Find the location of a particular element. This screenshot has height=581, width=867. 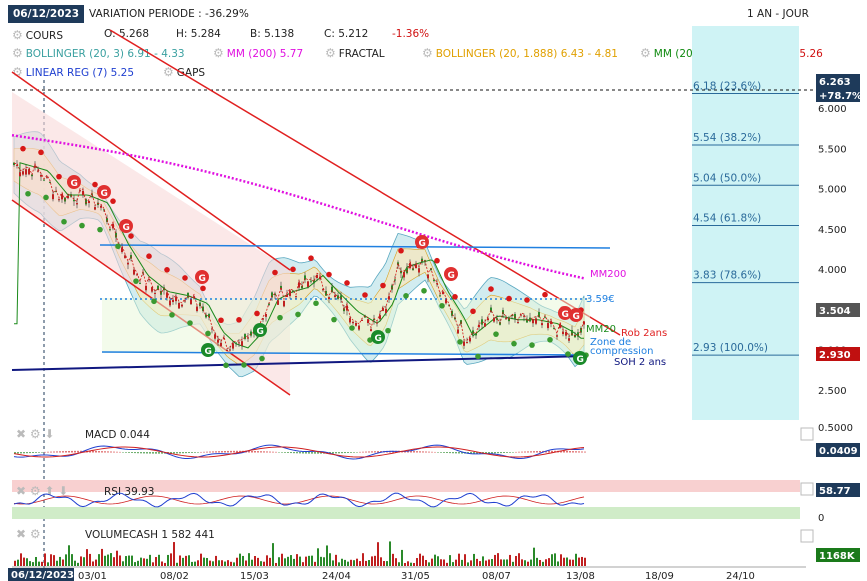

fib-label: 2.93 (100.0%) is located at coordinates (730, 348).